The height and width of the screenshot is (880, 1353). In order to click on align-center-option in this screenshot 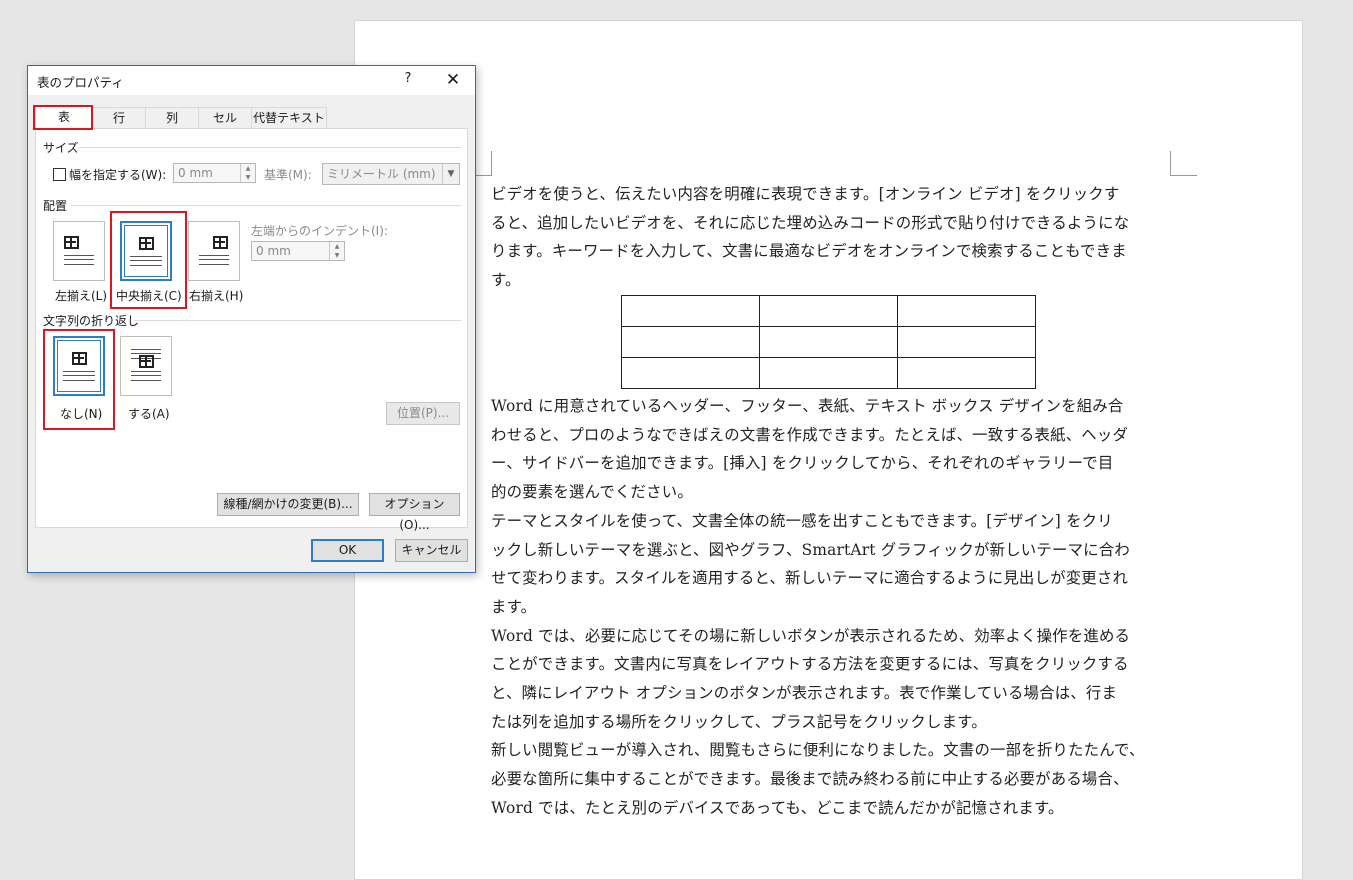, I will do `click(146, 251)`.